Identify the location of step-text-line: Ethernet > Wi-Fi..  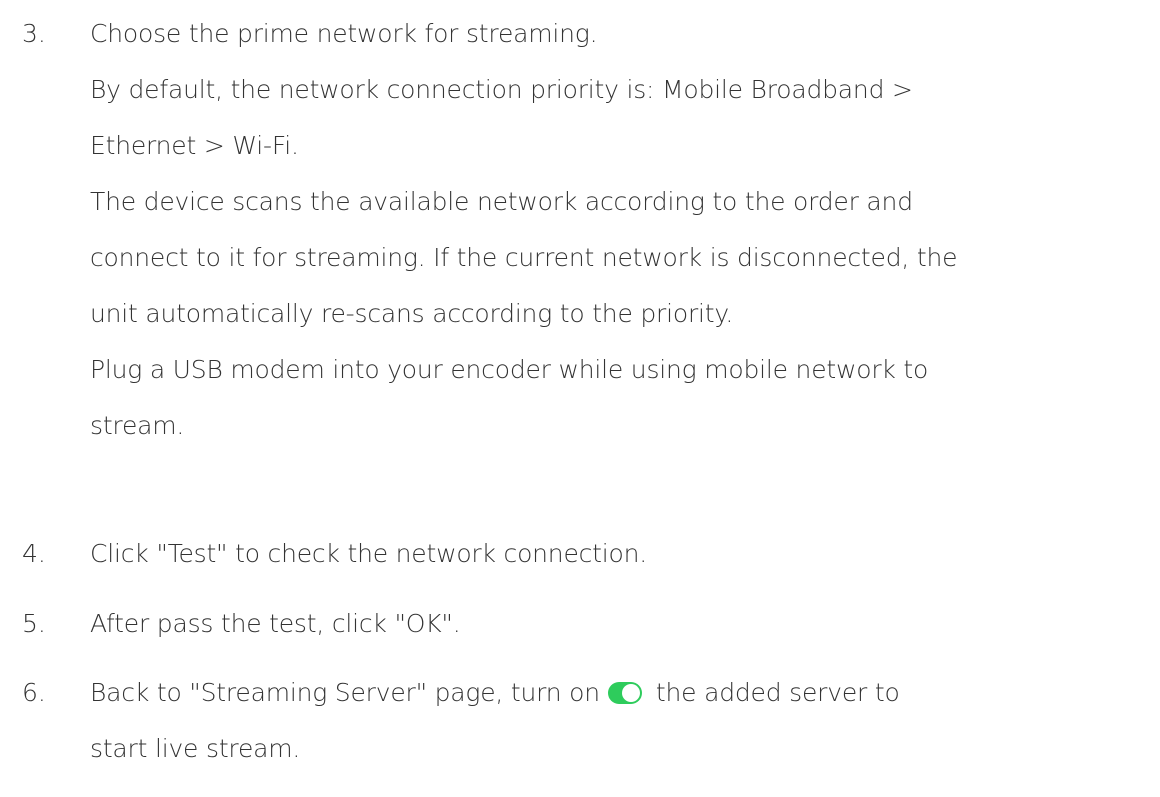
(194, 145).